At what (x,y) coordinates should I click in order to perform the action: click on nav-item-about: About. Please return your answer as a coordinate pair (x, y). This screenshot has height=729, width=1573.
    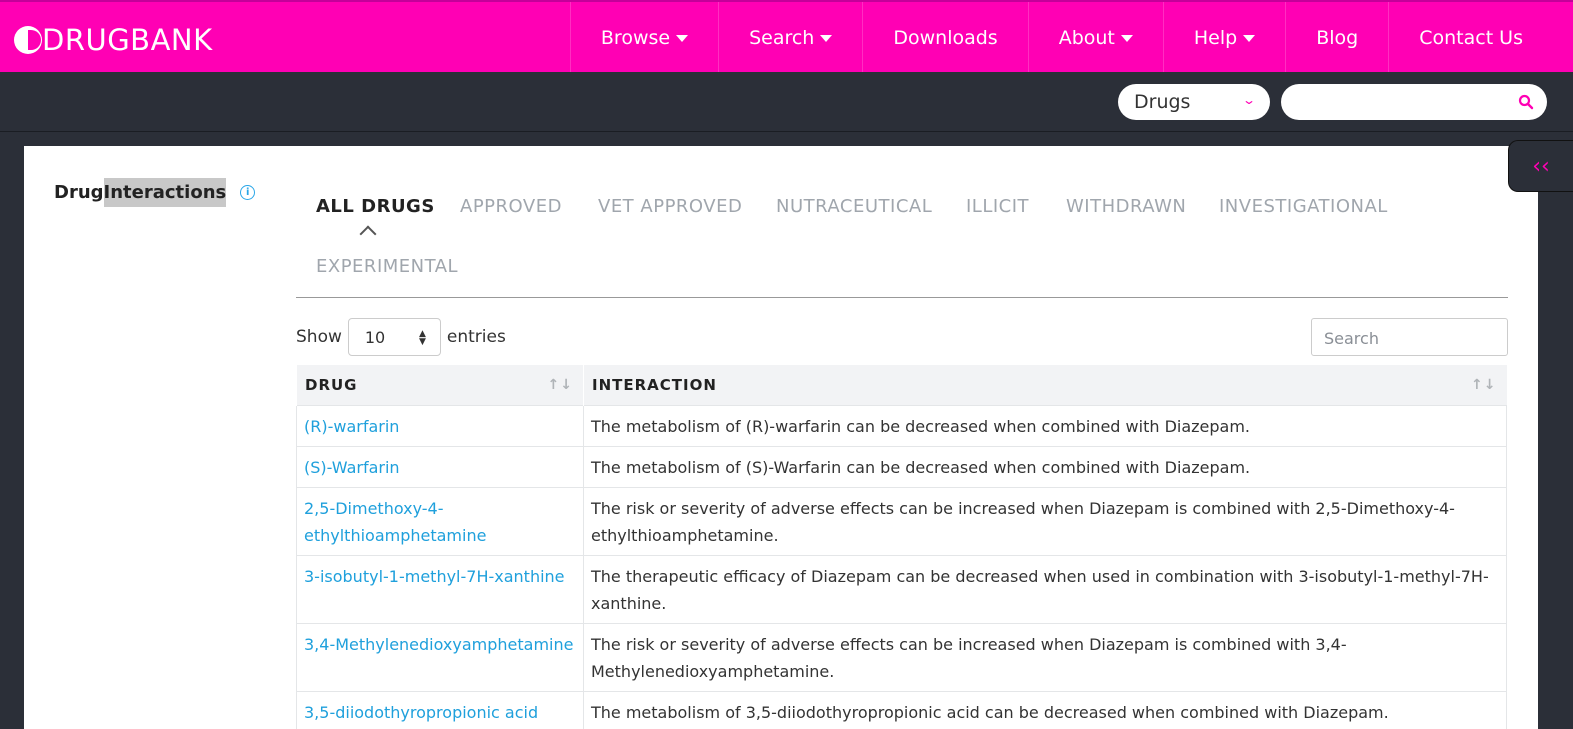
    Looking at the image, I should click on (1095, 38).